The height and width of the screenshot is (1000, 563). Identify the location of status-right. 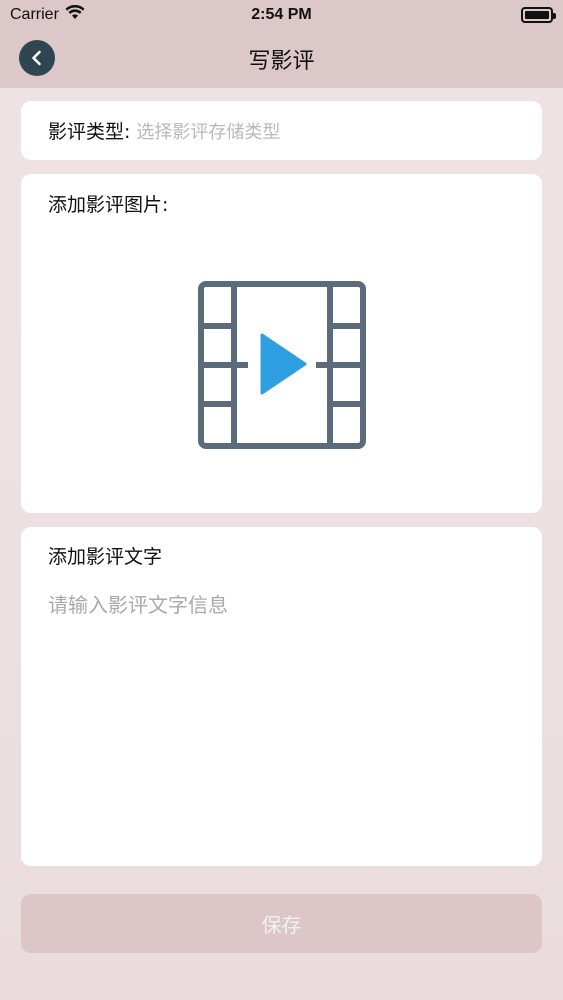
(538, 15).